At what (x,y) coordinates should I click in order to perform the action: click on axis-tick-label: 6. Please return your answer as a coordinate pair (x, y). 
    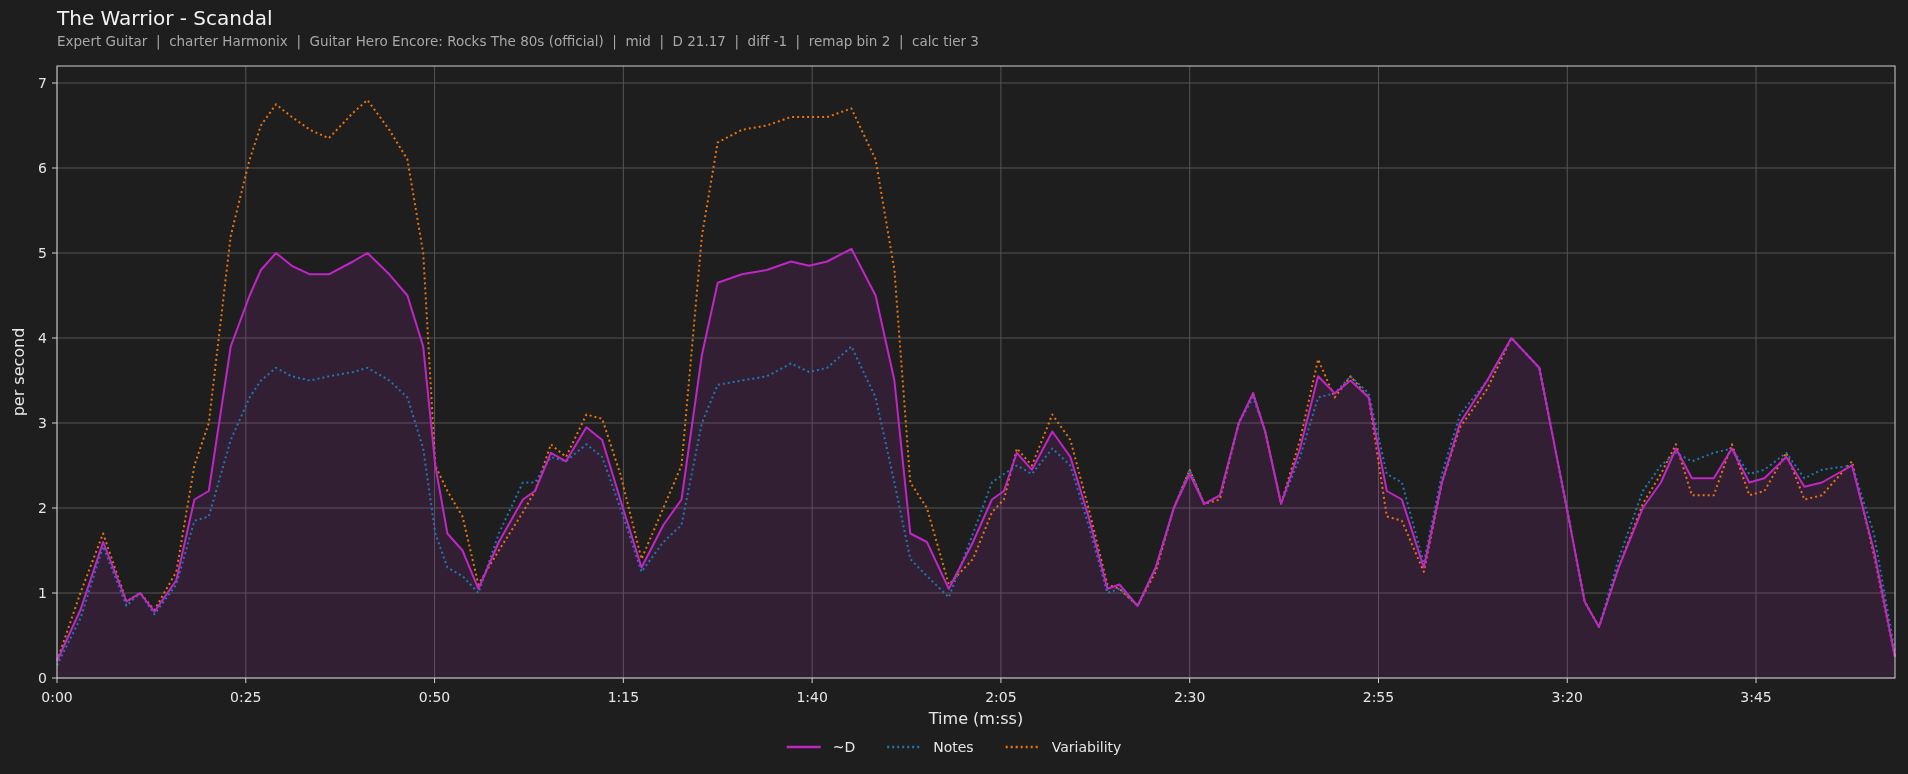
    Looking at the image, I should click on (42, 168).